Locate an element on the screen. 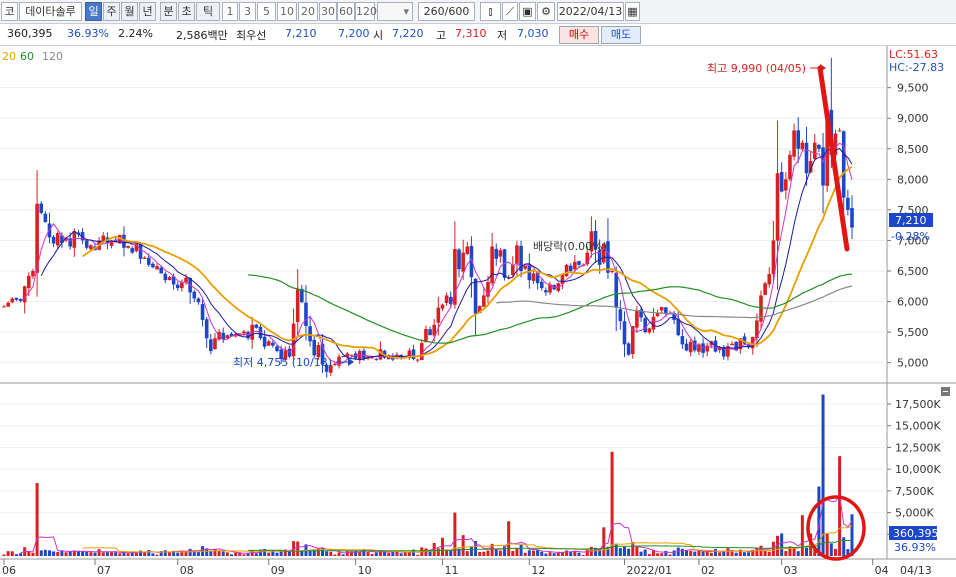  calendar-icon: ▦ is located at coordinates (632, 11).